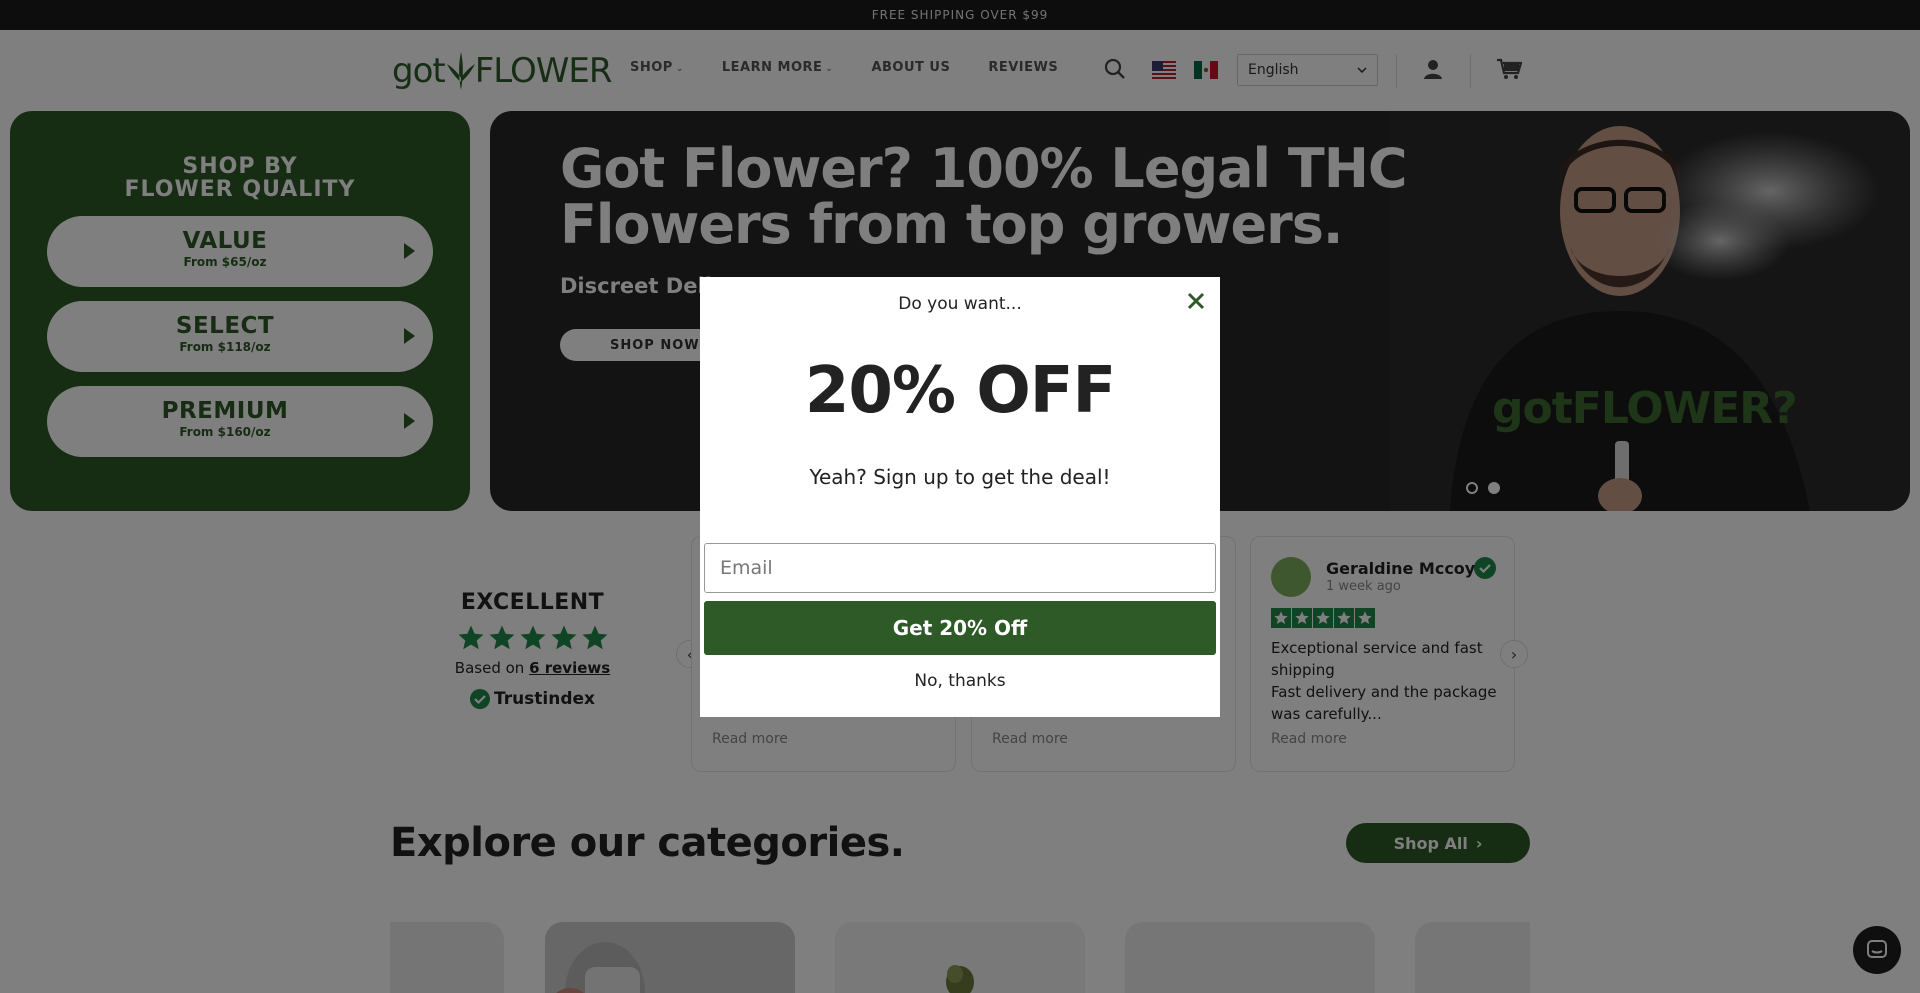  What do you see at coordinates (960, 568) in the screenshot?
I see `email-field` at bounding box center [960, 568].